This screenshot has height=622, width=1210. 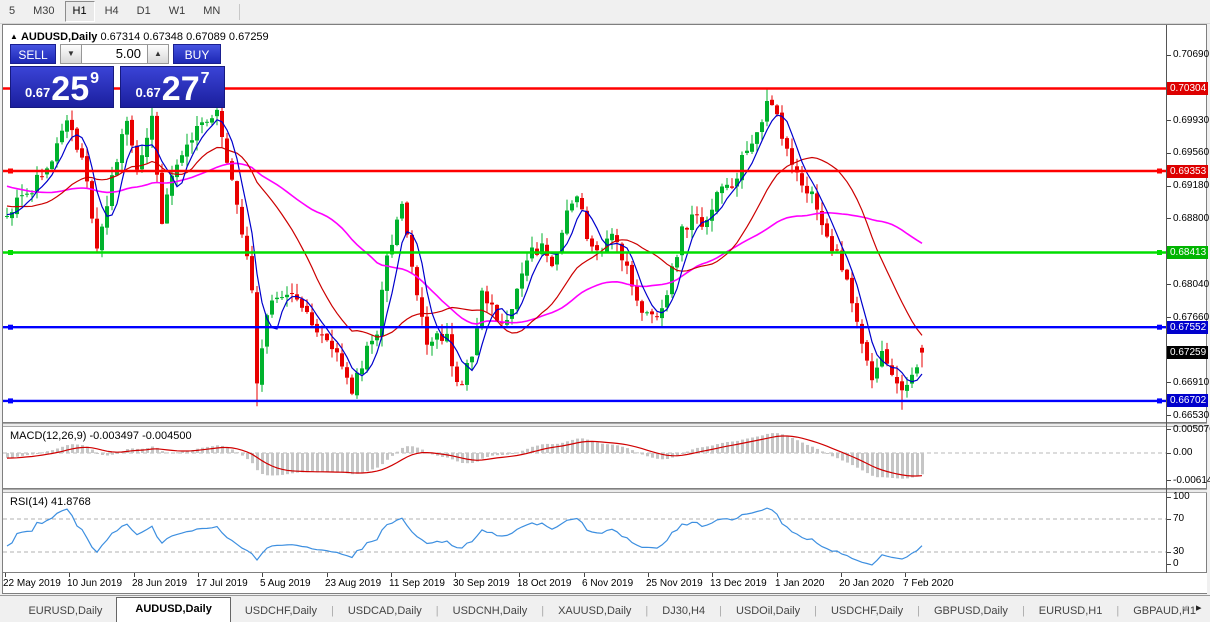 I want to click on volume-input: 5.00, so click(x=114, y=54).